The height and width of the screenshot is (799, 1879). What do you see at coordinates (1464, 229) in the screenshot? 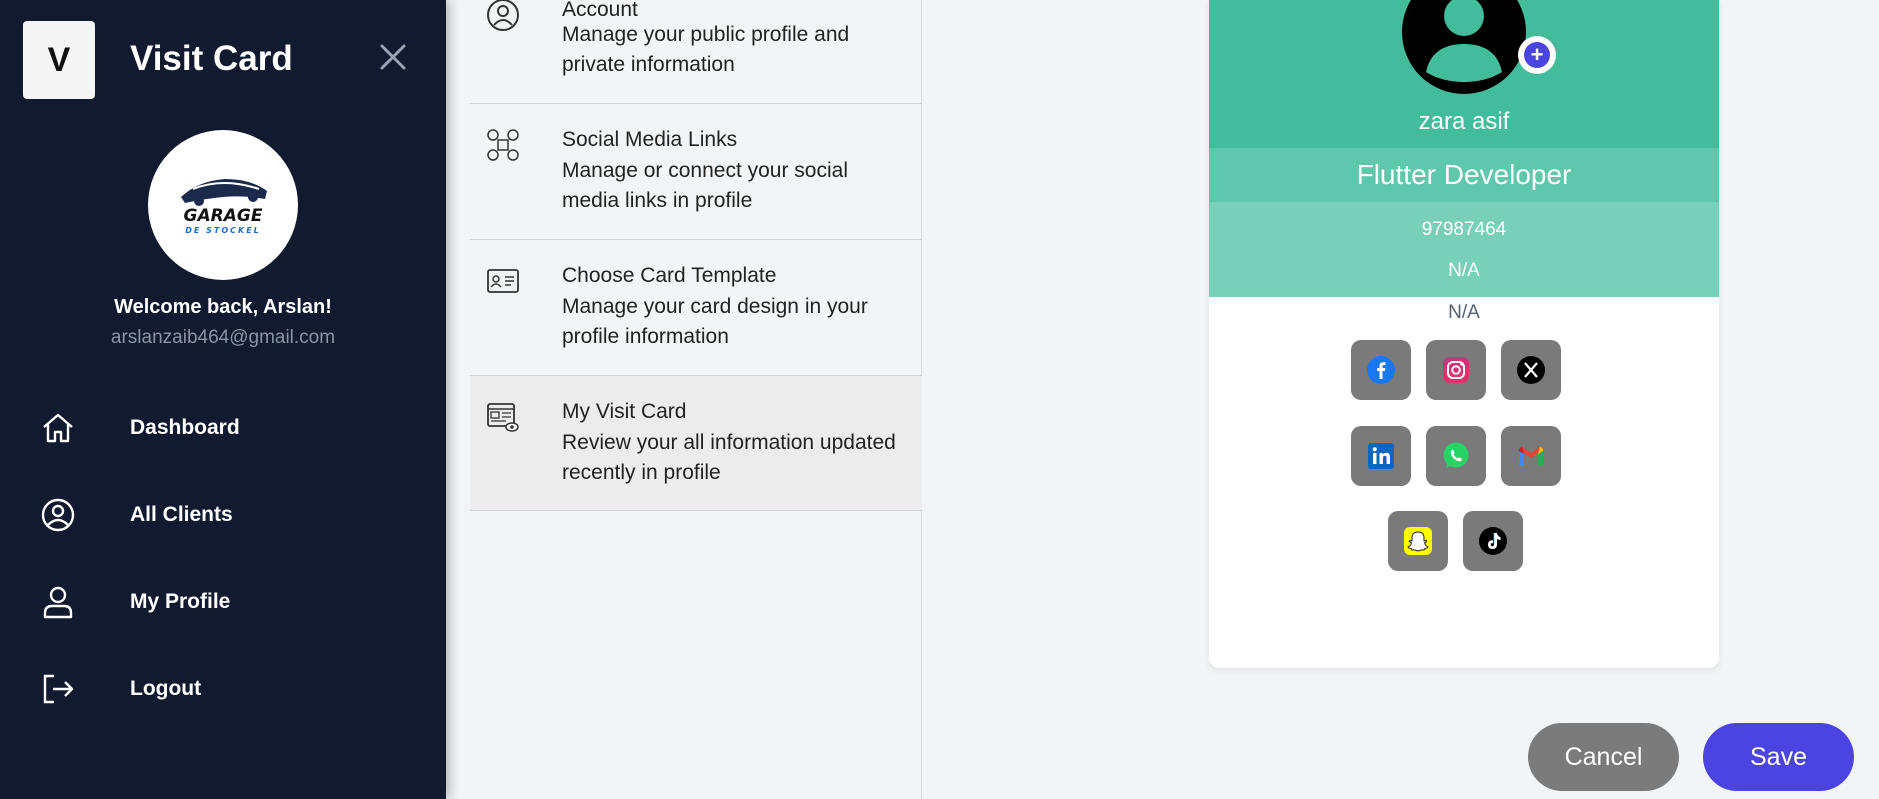
I see `card-phone: 97987464` at bounding box center [1464, 229].